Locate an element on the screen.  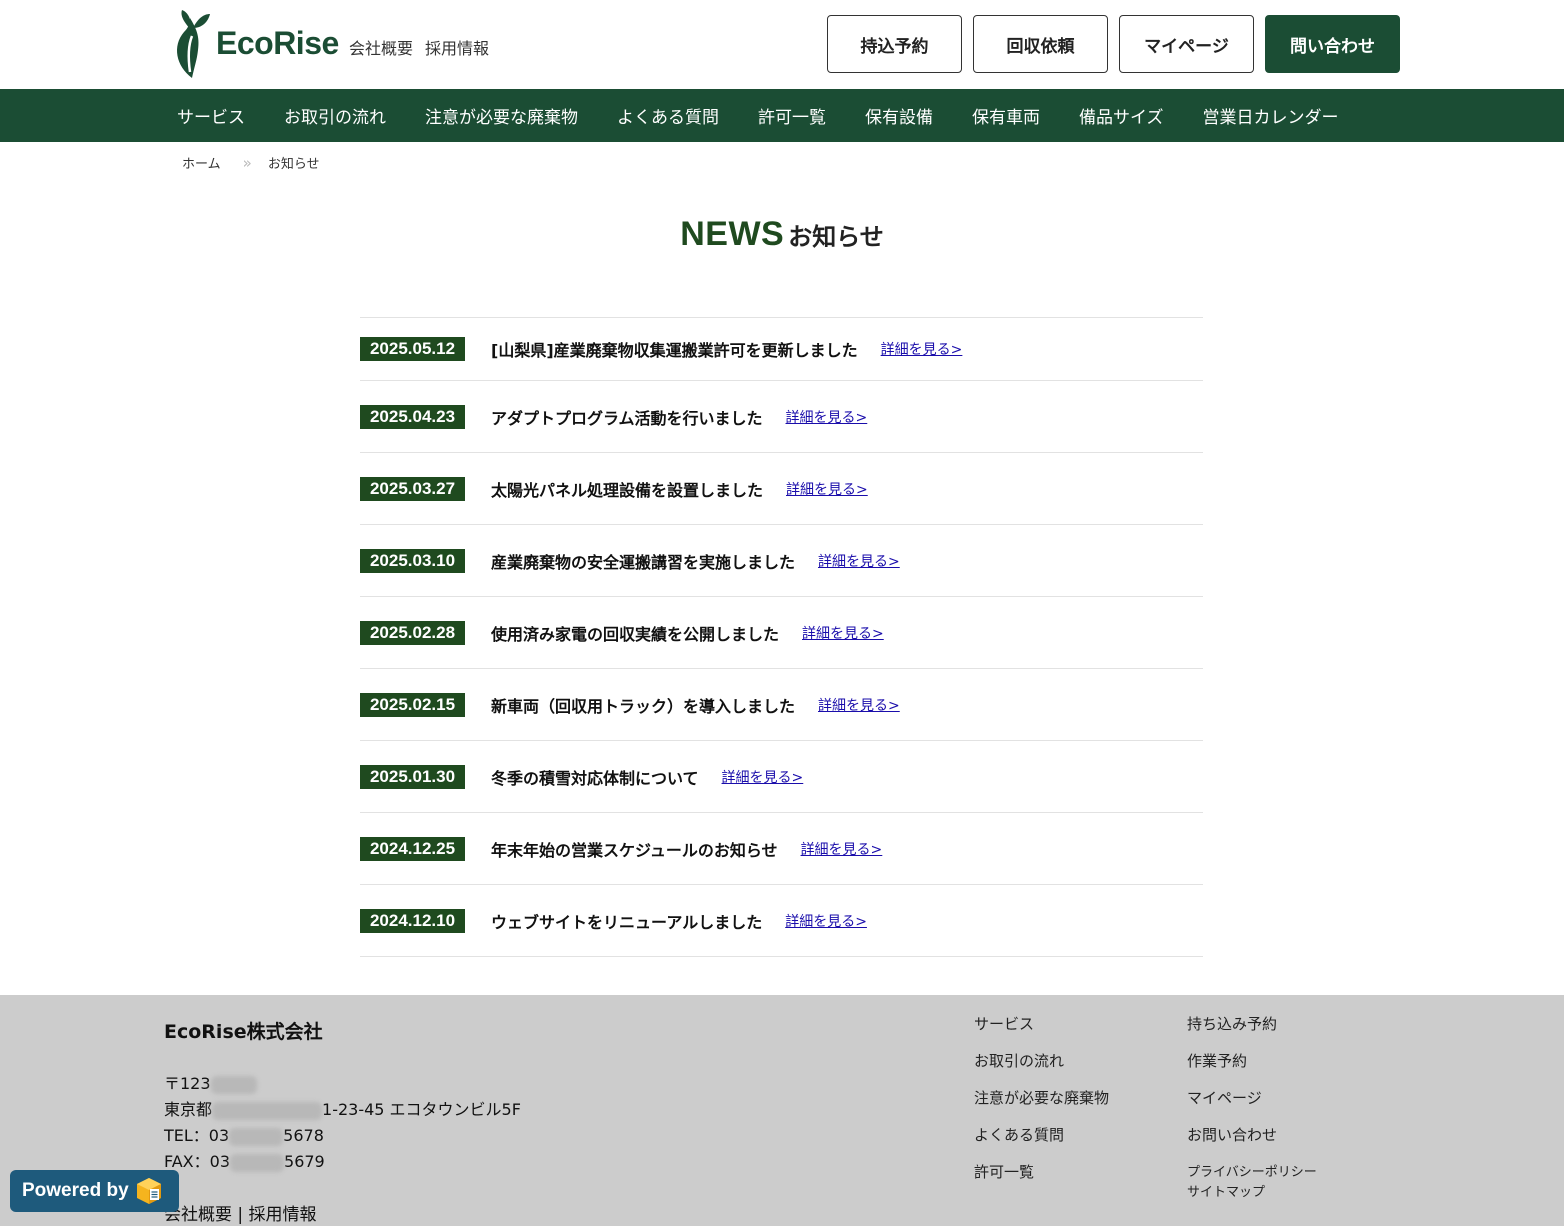
nav-item-caution-waste: 注意が必要な廃棄物 is located at coordinates (501, 115).